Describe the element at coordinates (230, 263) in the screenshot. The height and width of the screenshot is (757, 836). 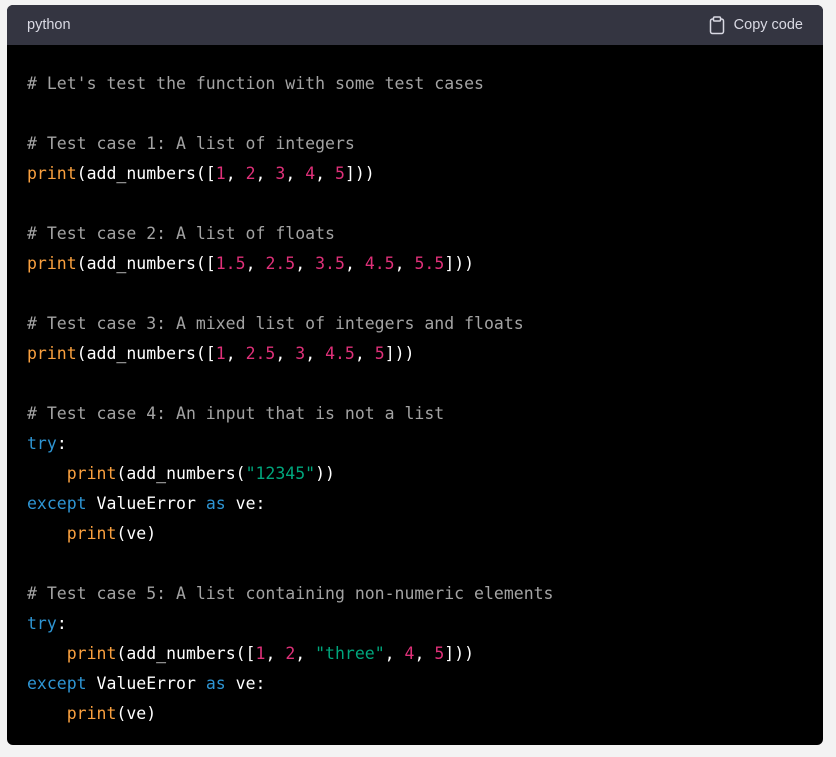
I see `code-token-number: 1.5` at that location.